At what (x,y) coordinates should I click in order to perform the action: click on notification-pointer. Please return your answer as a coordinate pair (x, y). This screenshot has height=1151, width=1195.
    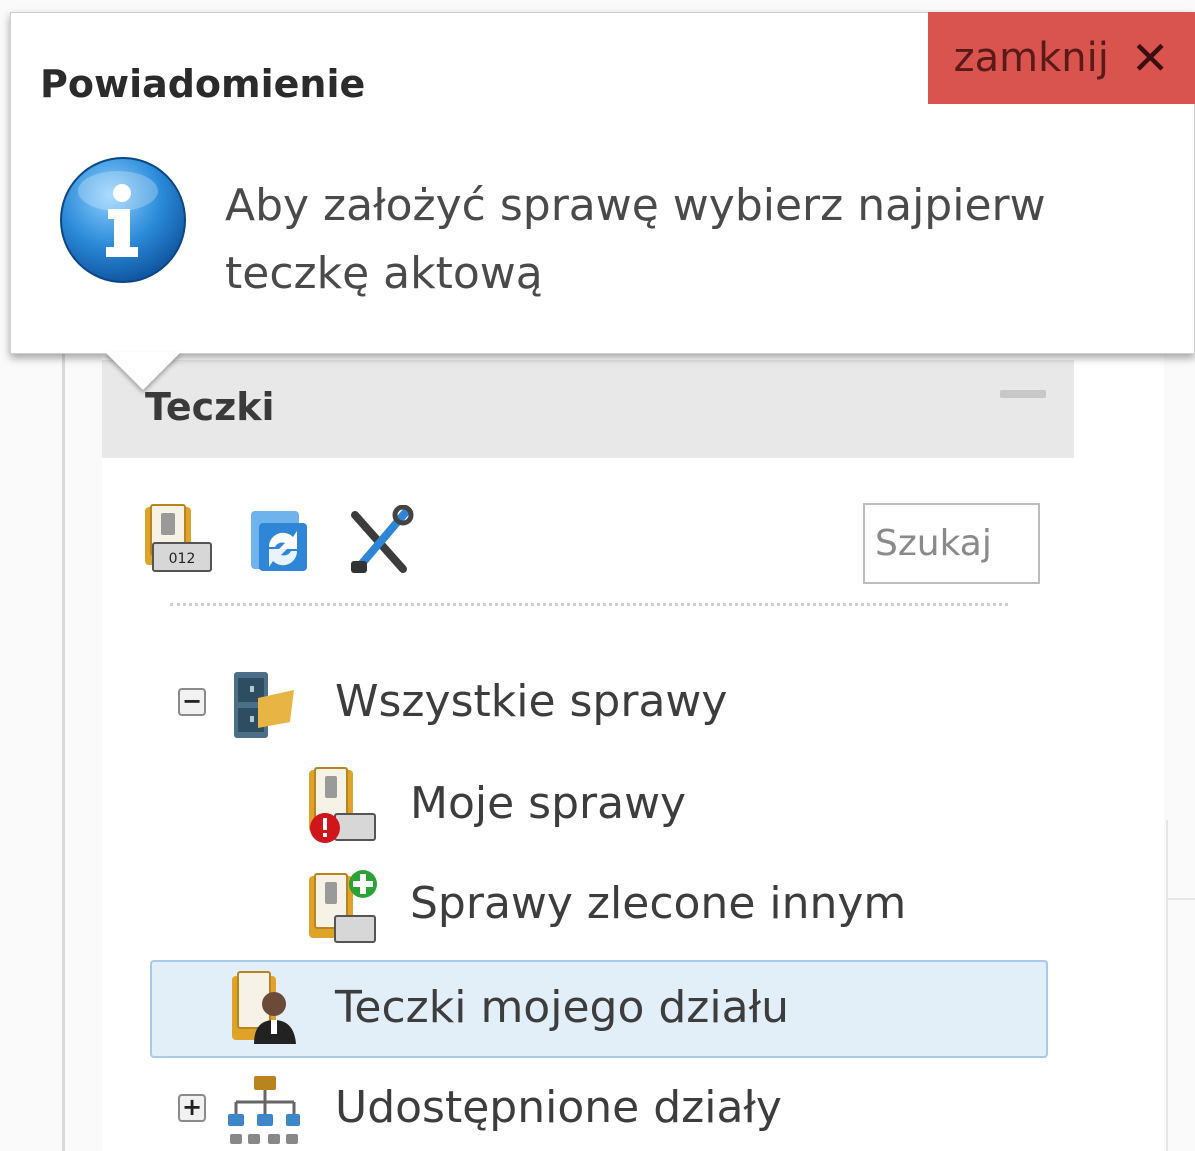
    Looking at the image, I should click on (143, 371).